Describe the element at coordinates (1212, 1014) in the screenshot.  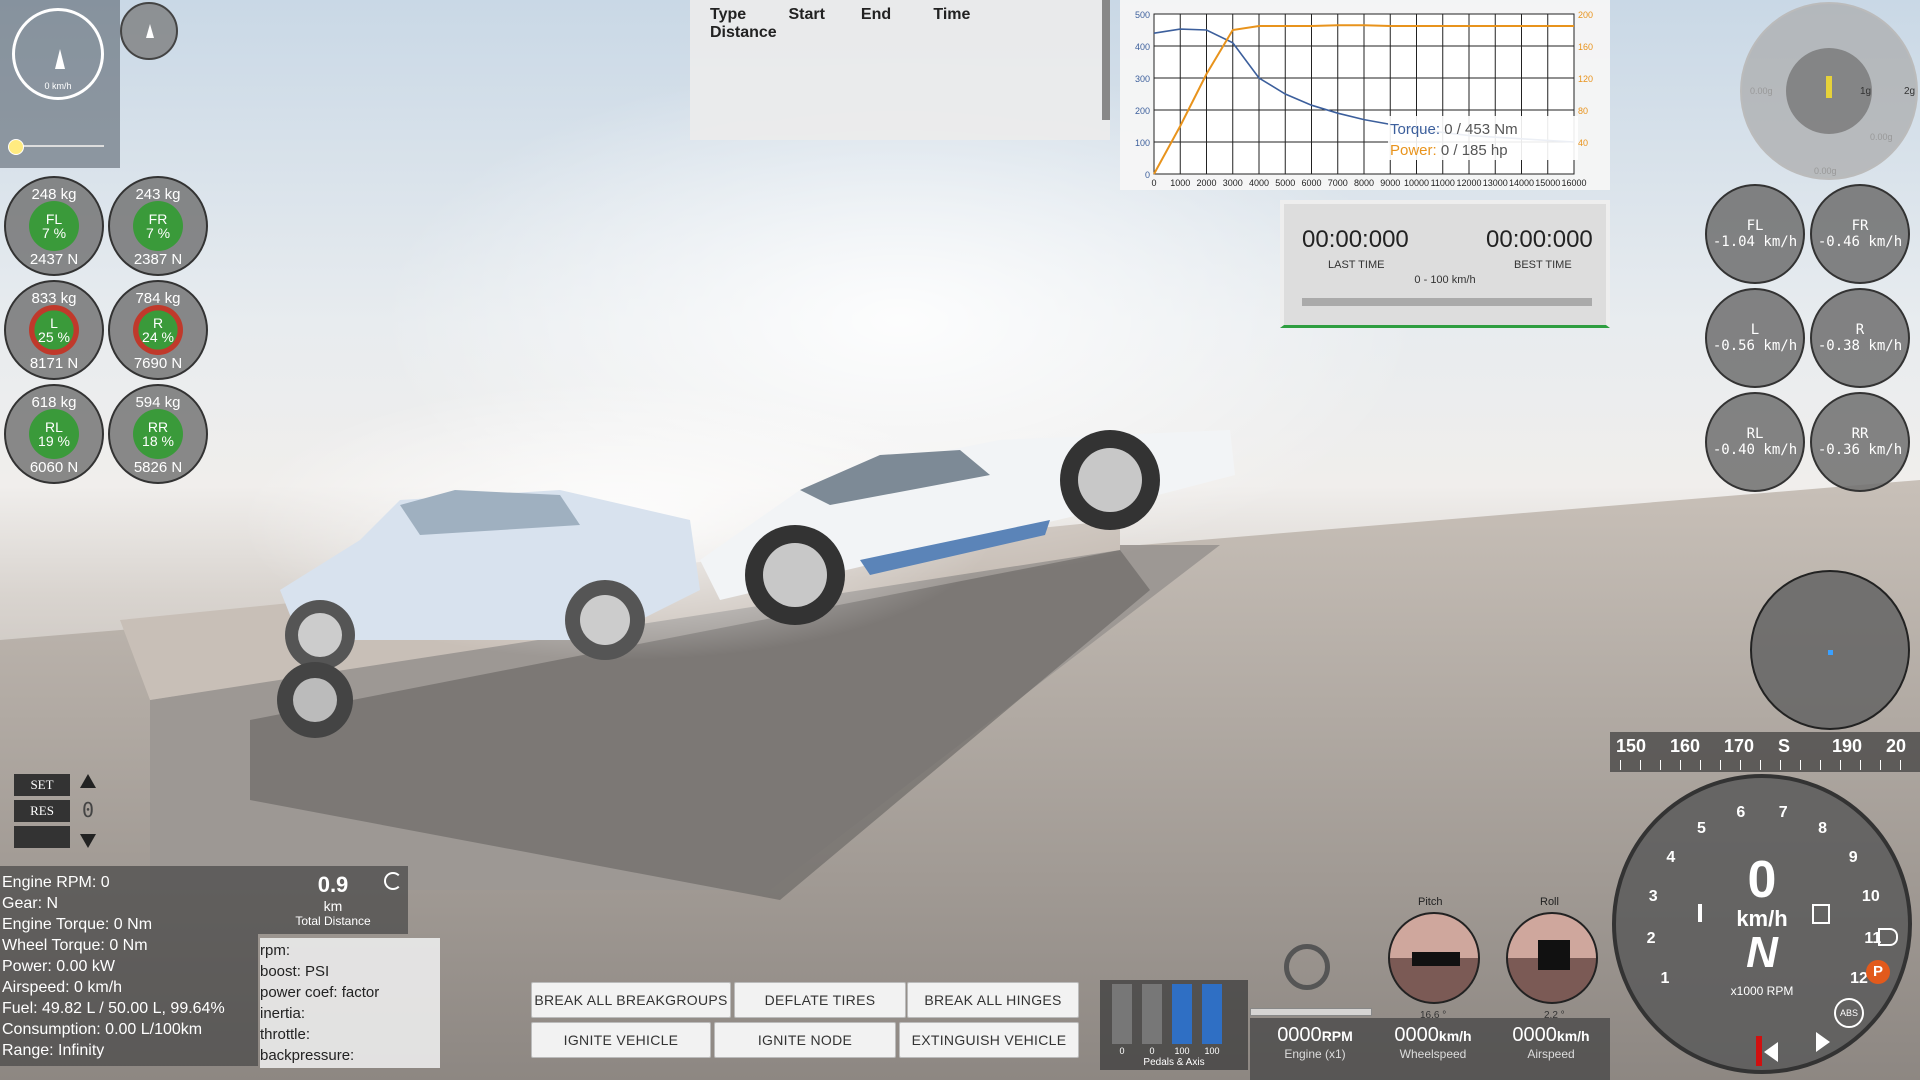
I see `pedal-bar-fill` at that location.